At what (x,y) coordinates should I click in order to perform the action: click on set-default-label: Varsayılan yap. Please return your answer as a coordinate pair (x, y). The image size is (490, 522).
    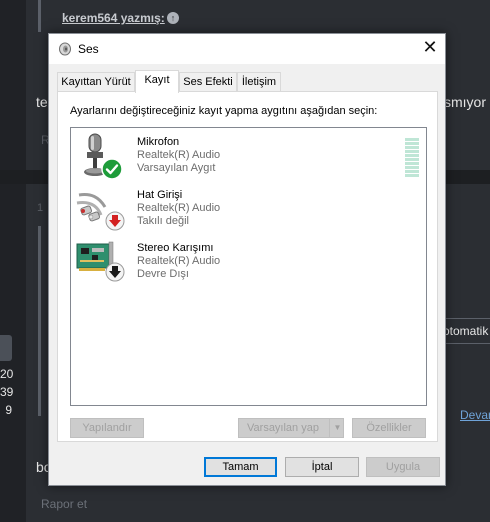
    Looking at the image, I should click on (283, 428).